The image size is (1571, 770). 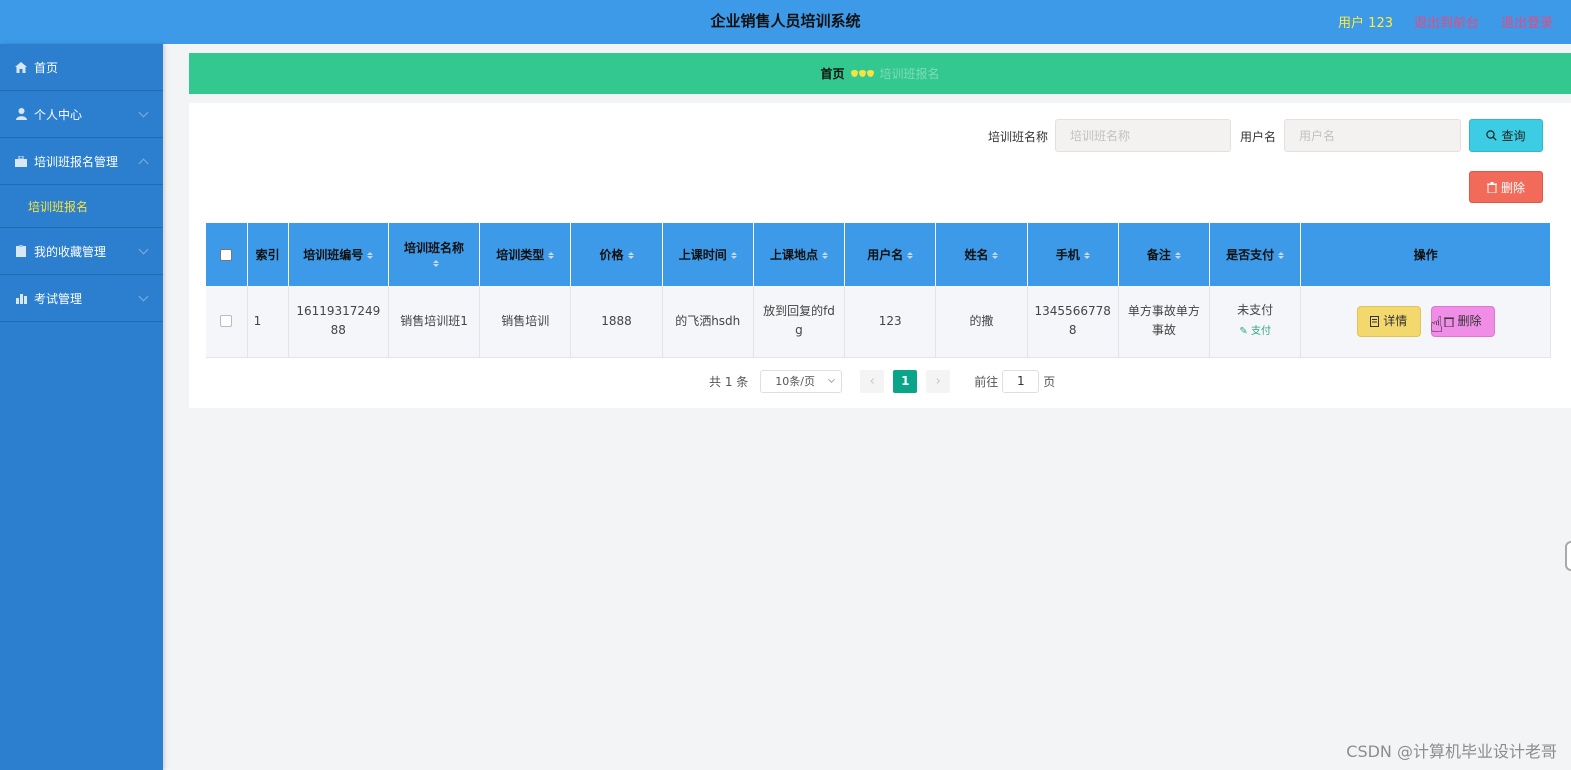 I want to click on row-delete-label: 删除, so click(x=1469, y=320).